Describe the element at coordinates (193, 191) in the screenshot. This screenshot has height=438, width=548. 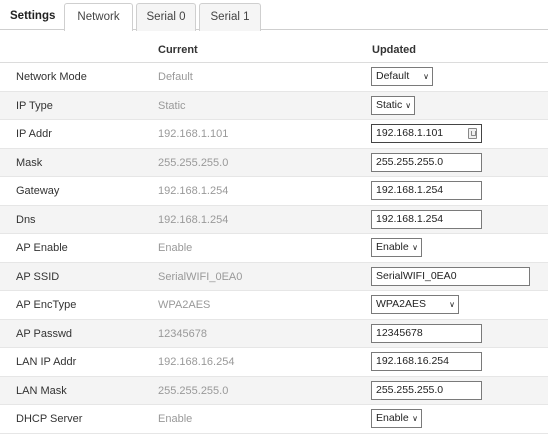
I see `gateway-current-value: 192.168.1.254` at that location.